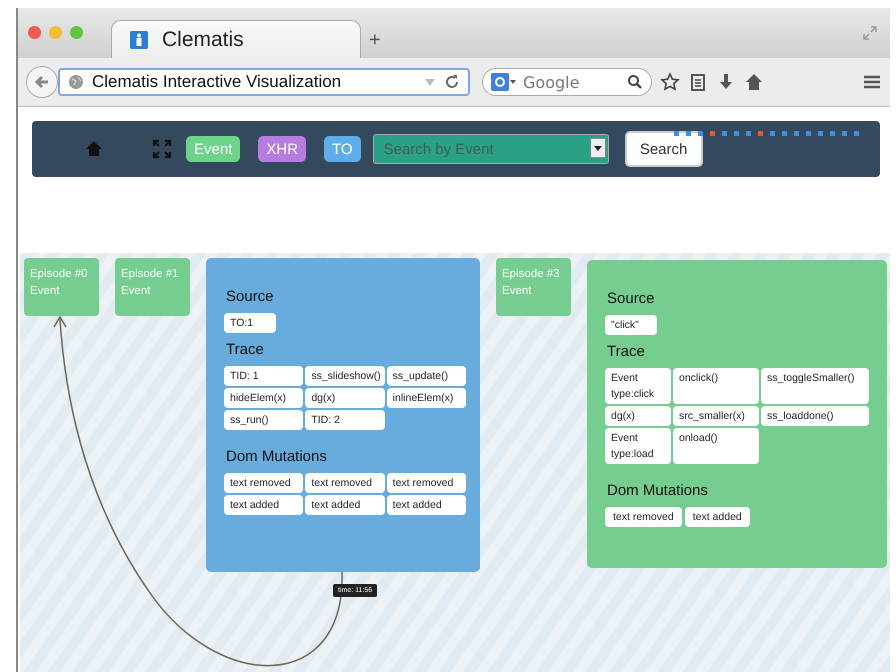  What do you see at coordinates (698, 82) in the screenshot?
I see `clipboard-icon` at bounding box center [698, 82].